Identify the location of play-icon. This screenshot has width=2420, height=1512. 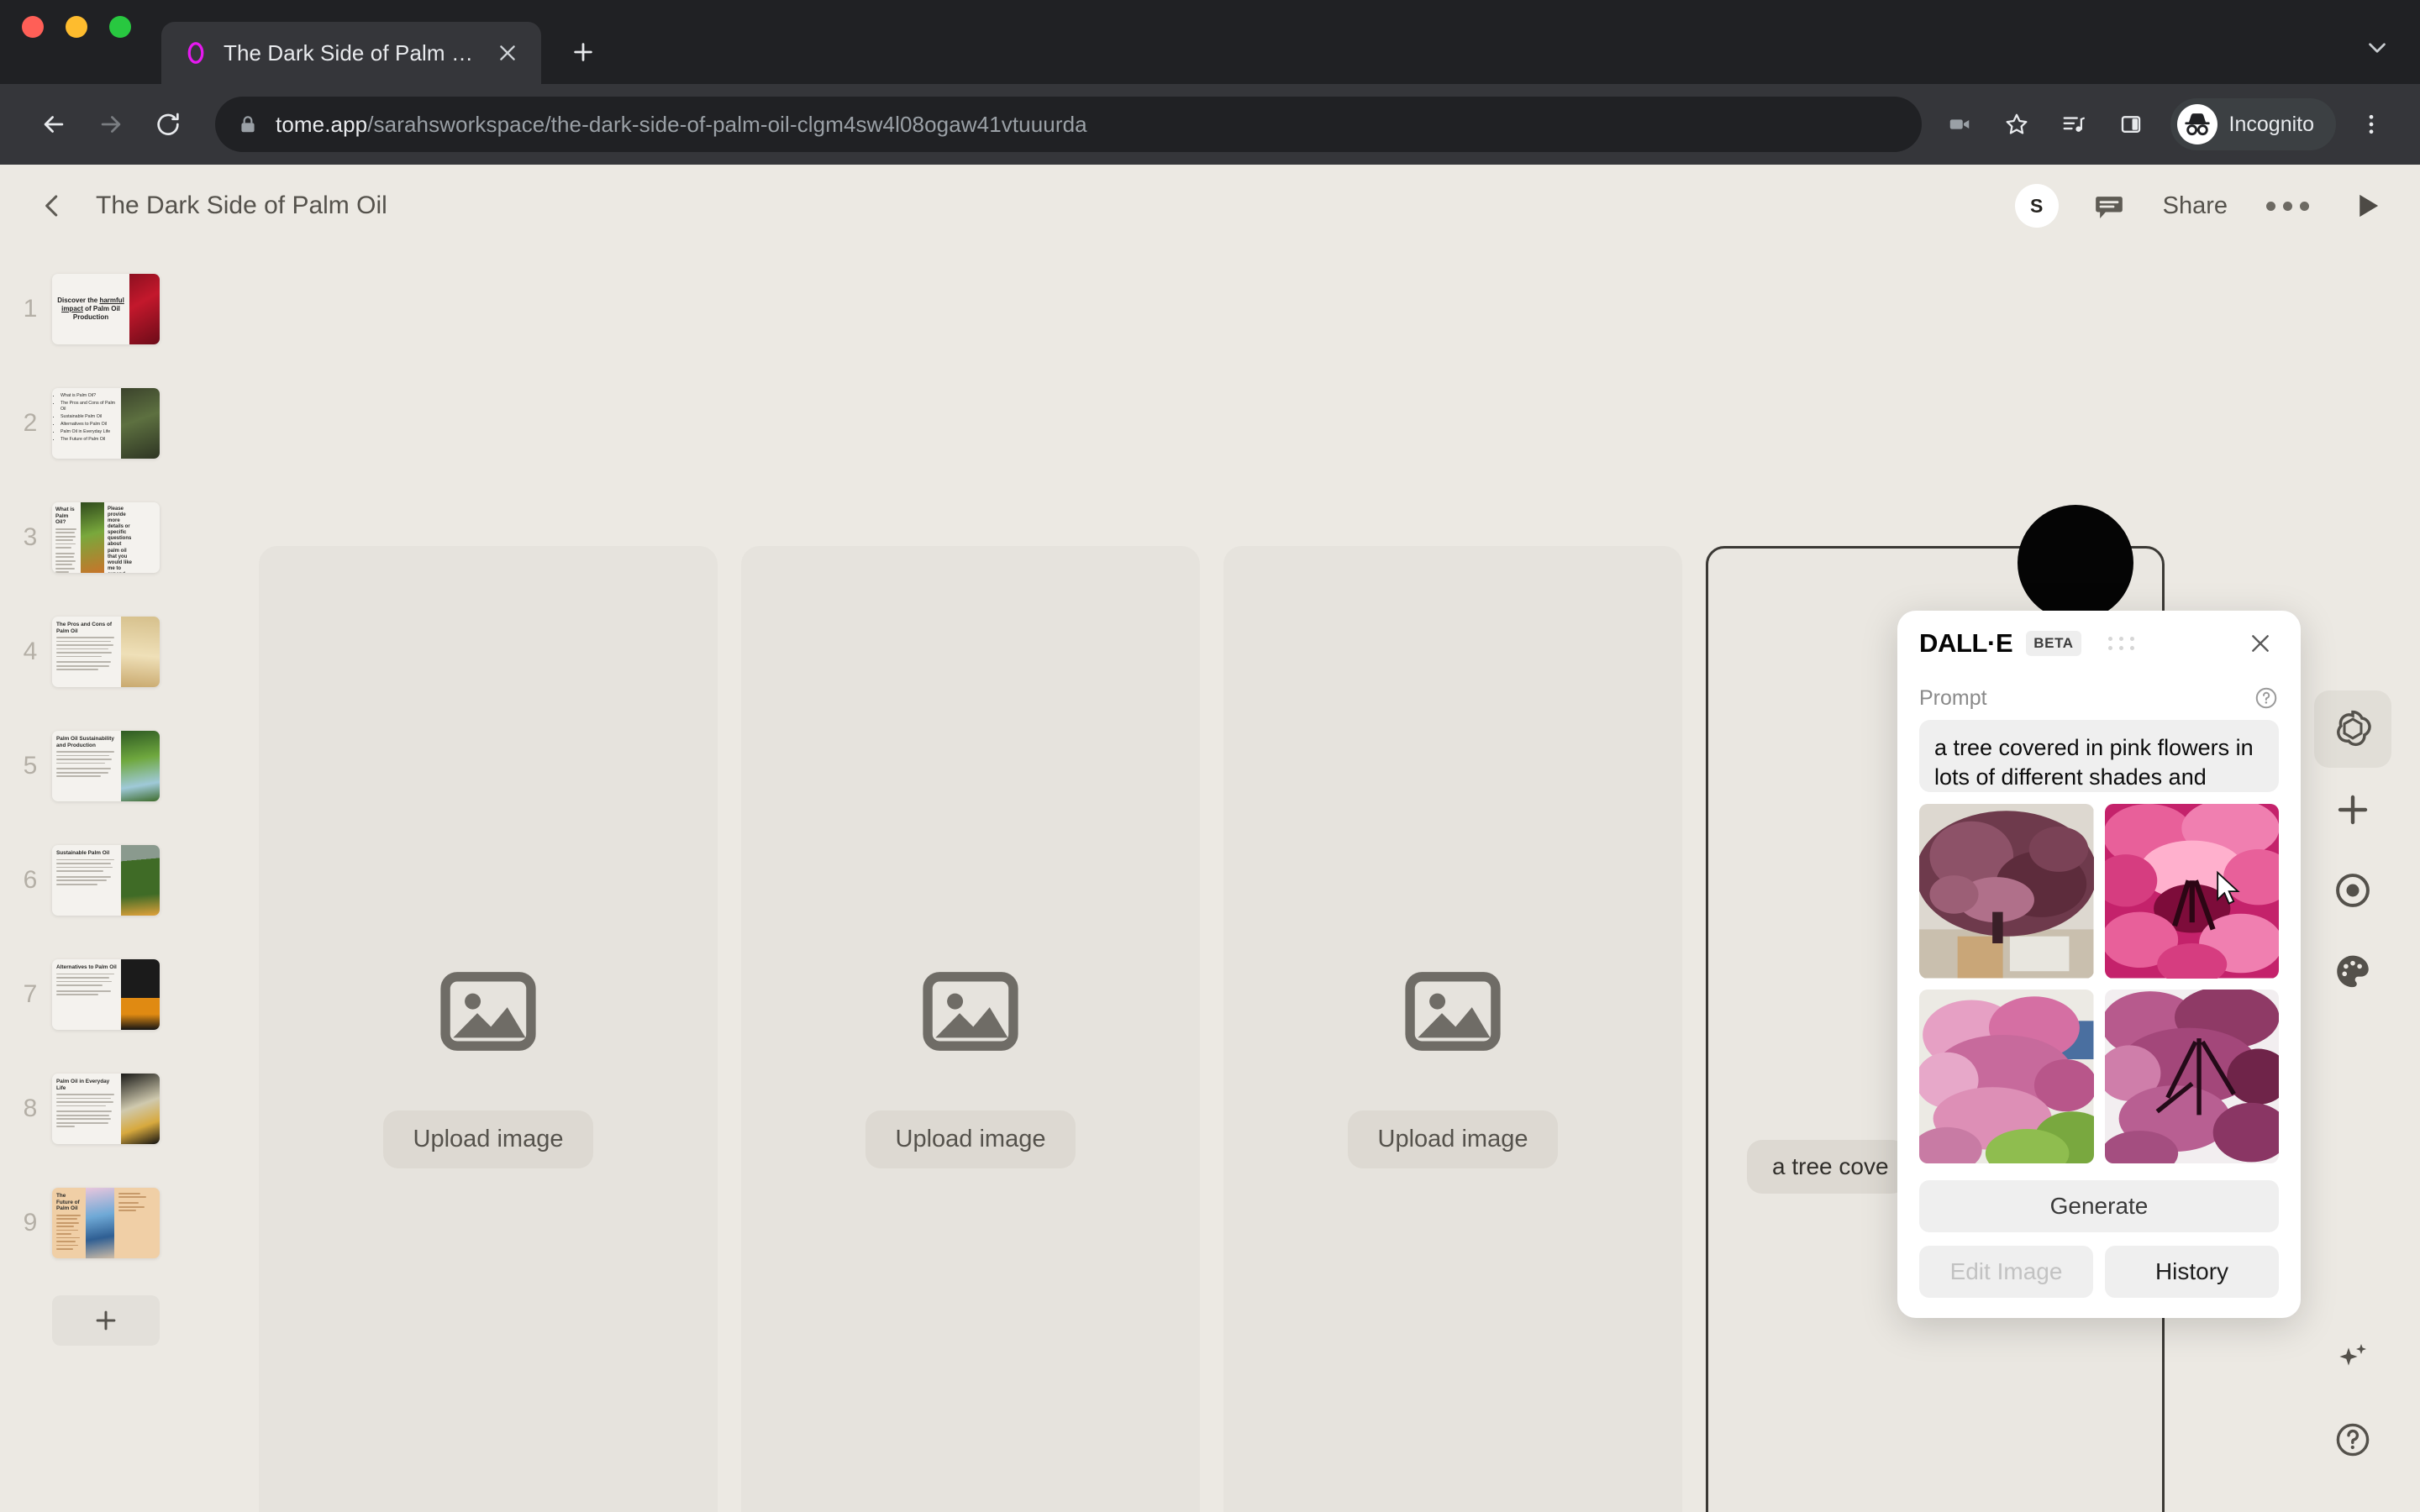
(2367, 205).